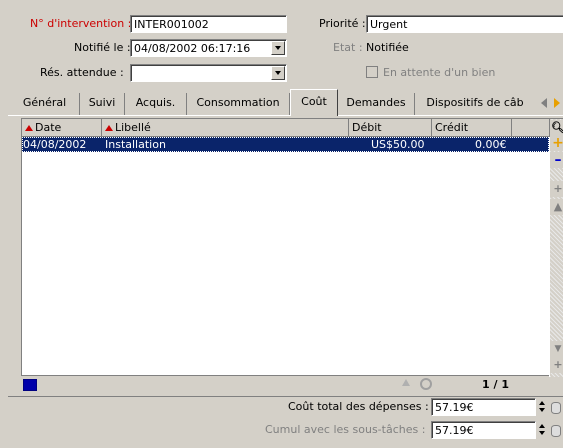 This screenshot has height=448, width=563. What do you see at coordinates (348, 47) in the screenshot?
I see `etat-label: Etat :` at bounding box center [348, 47].